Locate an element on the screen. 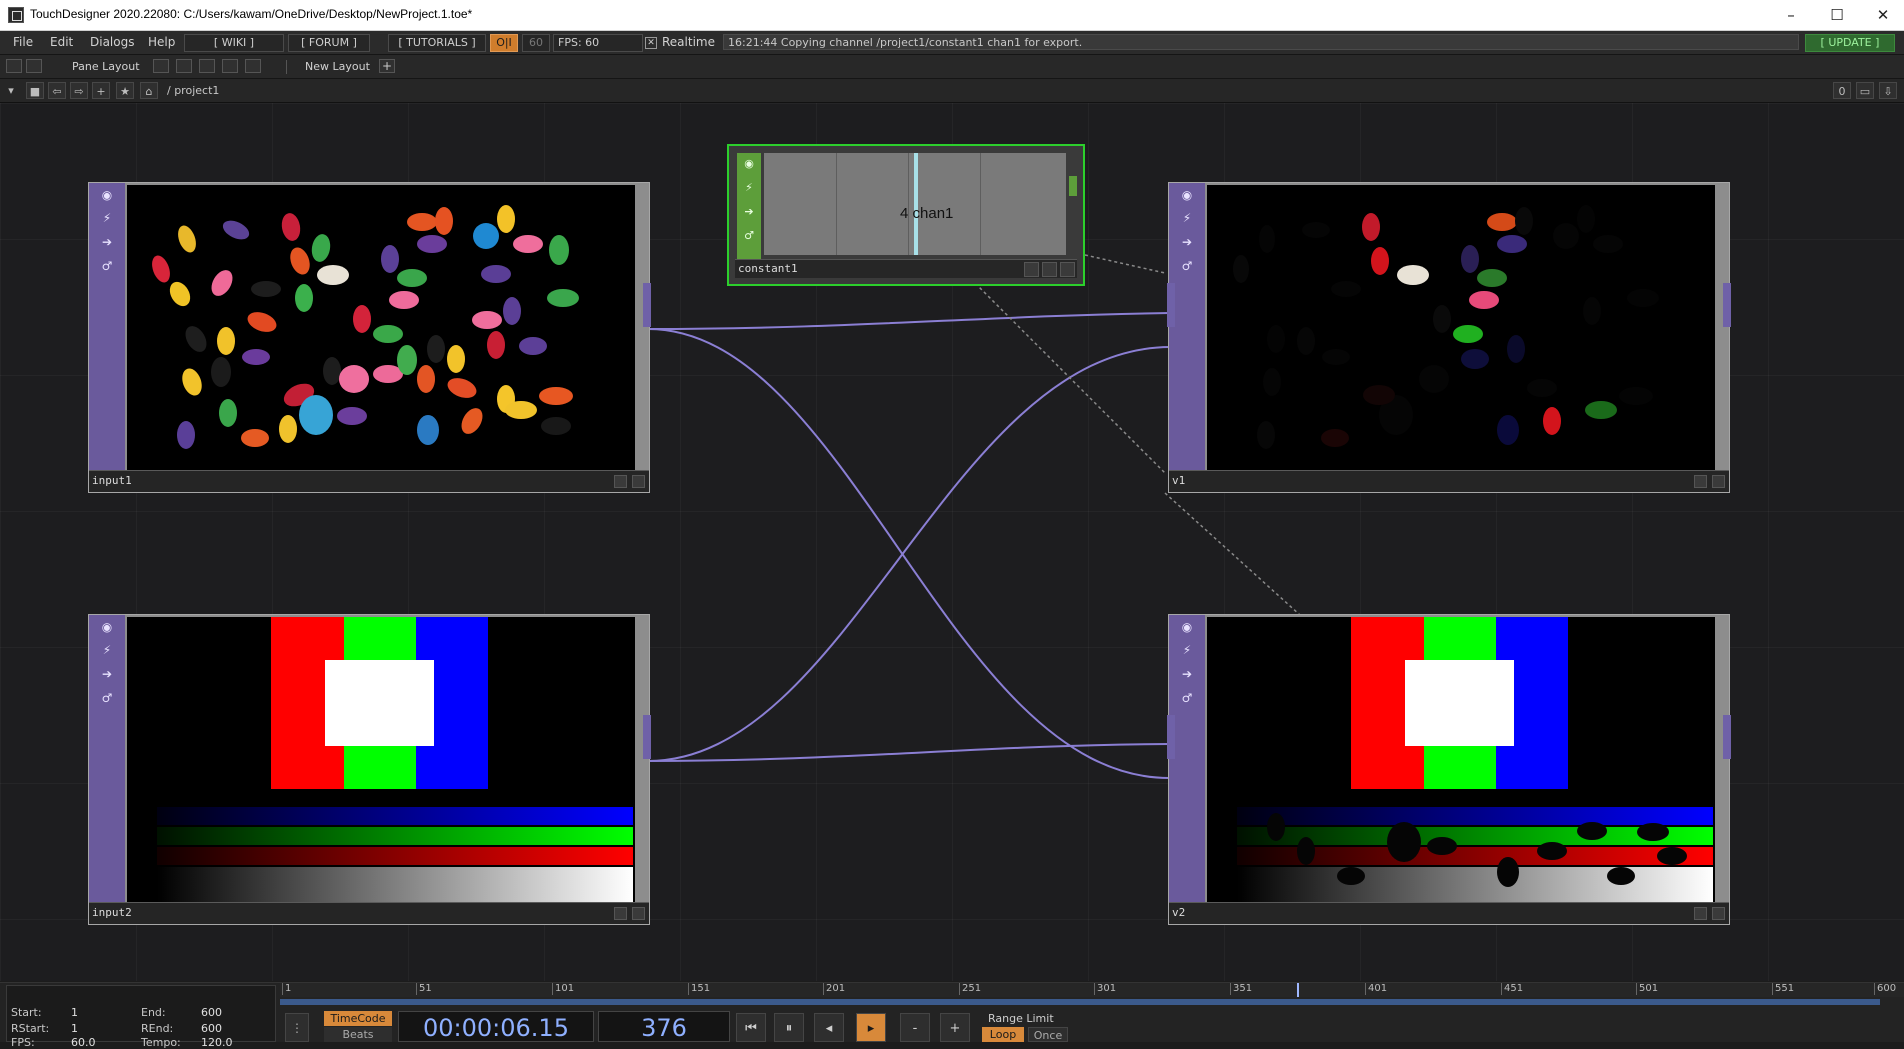 Image resolution: width=1904 pixels, height=1049 pixels. node-input2: ◉ ⚡ ➔ ♂ input2 is located at coordinates (369, 769).